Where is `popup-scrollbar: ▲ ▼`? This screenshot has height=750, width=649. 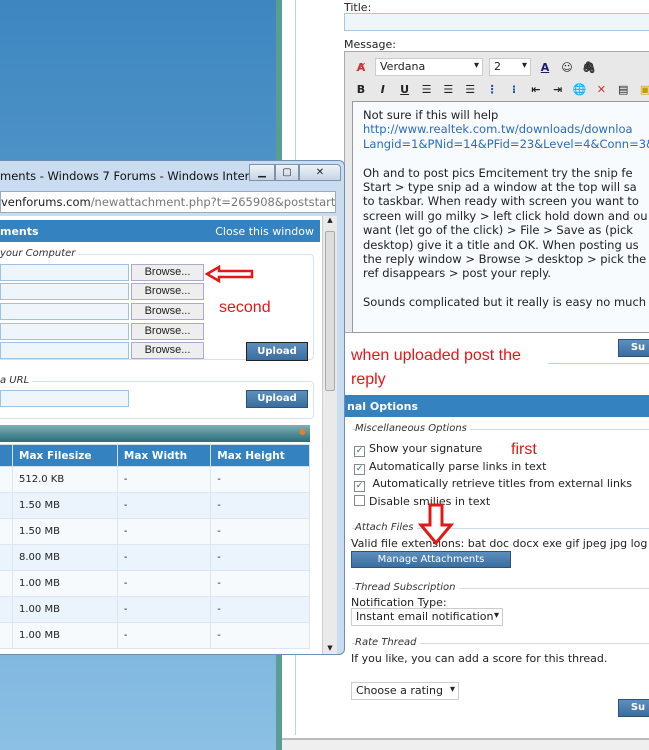 popup-scrollbar: ▲ ▼ is located at coordinates (329, 435).